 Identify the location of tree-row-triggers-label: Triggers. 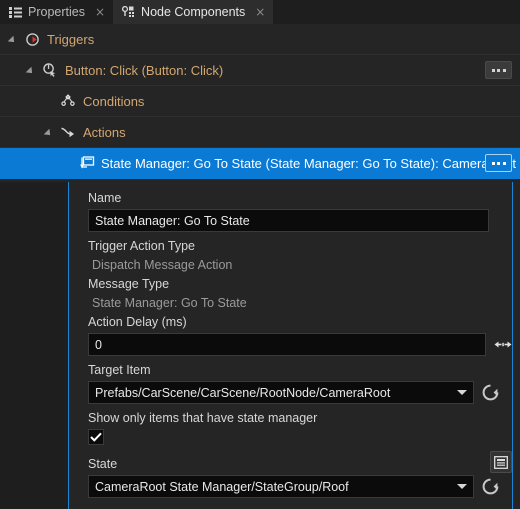
(71, 39).